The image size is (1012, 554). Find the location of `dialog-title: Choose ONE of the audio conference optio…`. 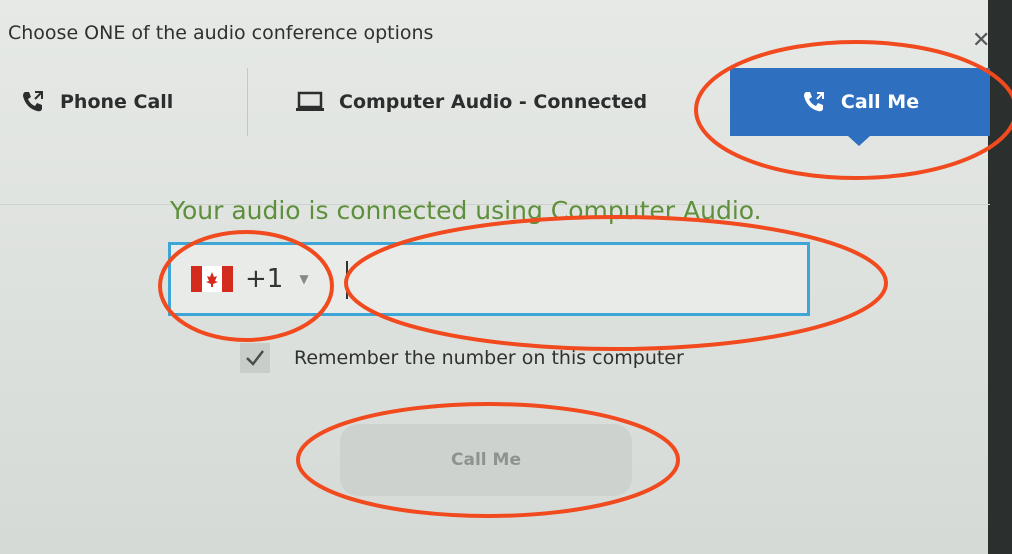

dialog-title: Choose ONE of the audio conference optio… is located at coordinates (221, 33).